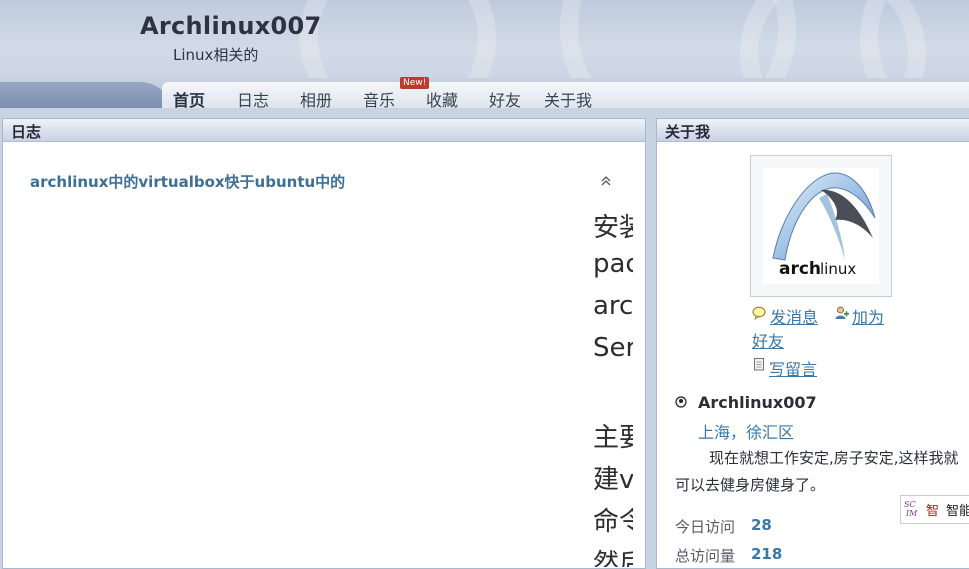  I want to click on archlinux-logo-icon: arch linux, so click(824, 225).